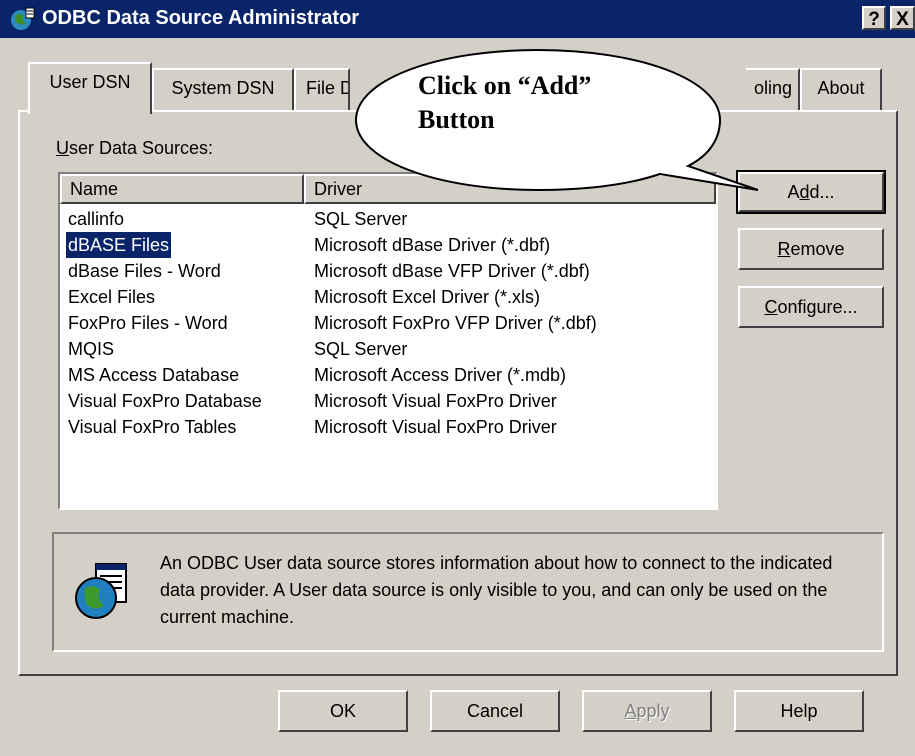  Describe the element at coordinates (455, 323) in the screenshot. I see `list-item-driver: Microsoft FoxPro VFP Driver (*.dbf)` at that location.